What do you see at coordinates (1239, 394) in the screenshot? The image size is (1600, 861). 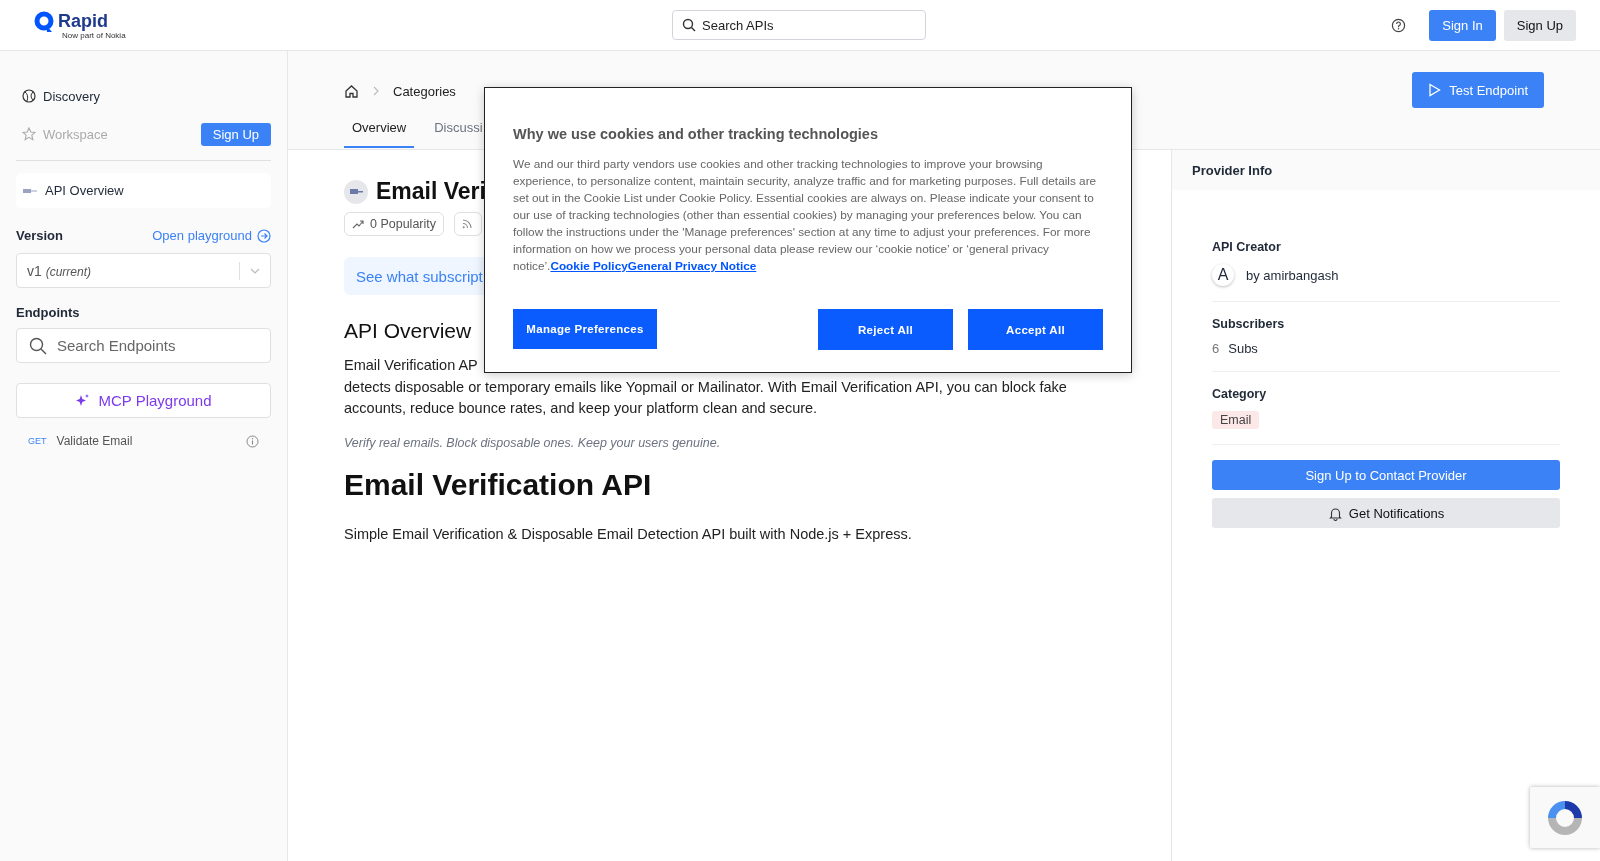 I see `category-label: Category` at bounding box center [1239, 394].